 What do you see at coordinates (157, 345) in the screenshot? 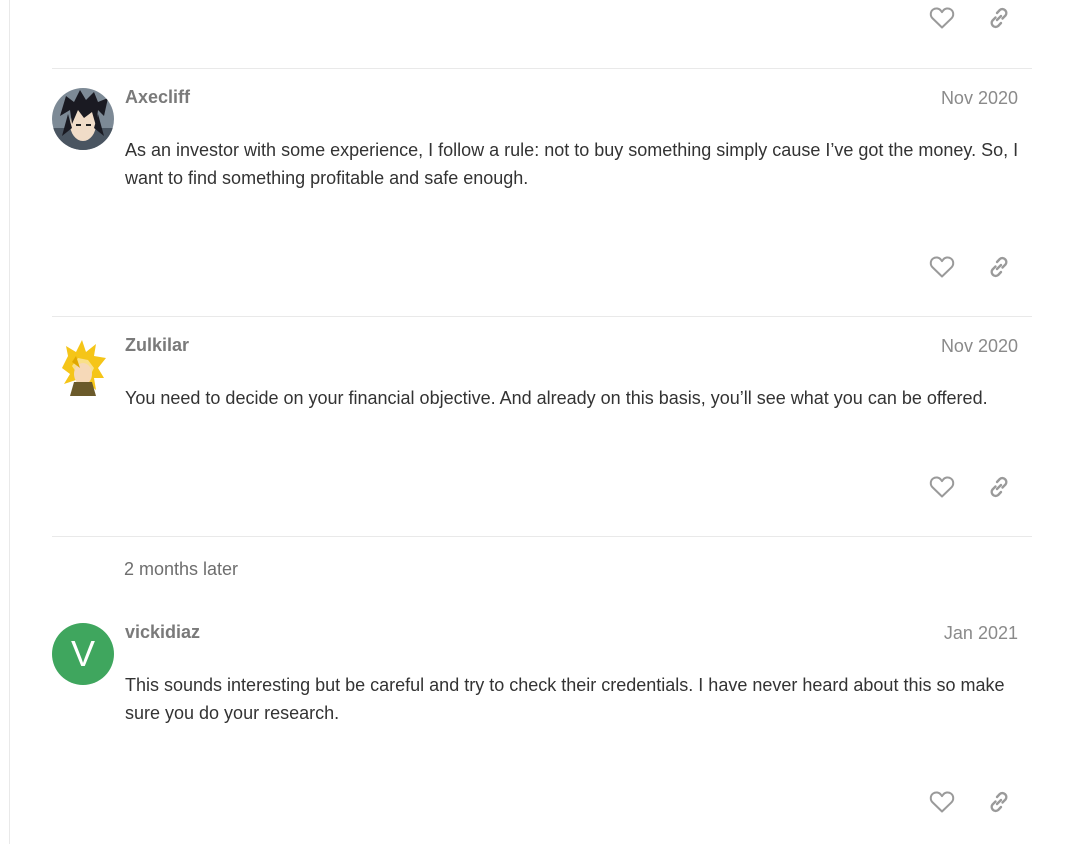
I see `username: Zulkilar` at bounding box center [157, 345].